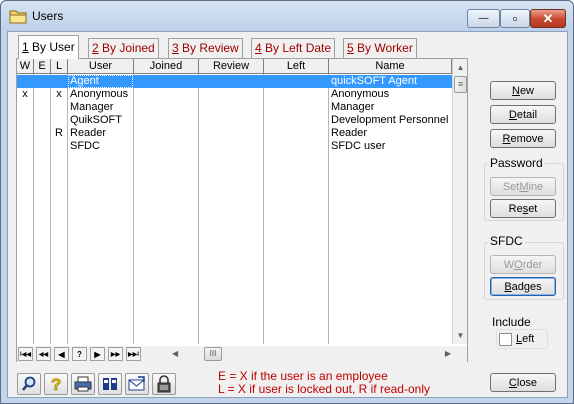  What do you see at coordinates (99, 94) in the screenshot?
I see `cell-user: Anonymous` at bounding box center [99, 94].